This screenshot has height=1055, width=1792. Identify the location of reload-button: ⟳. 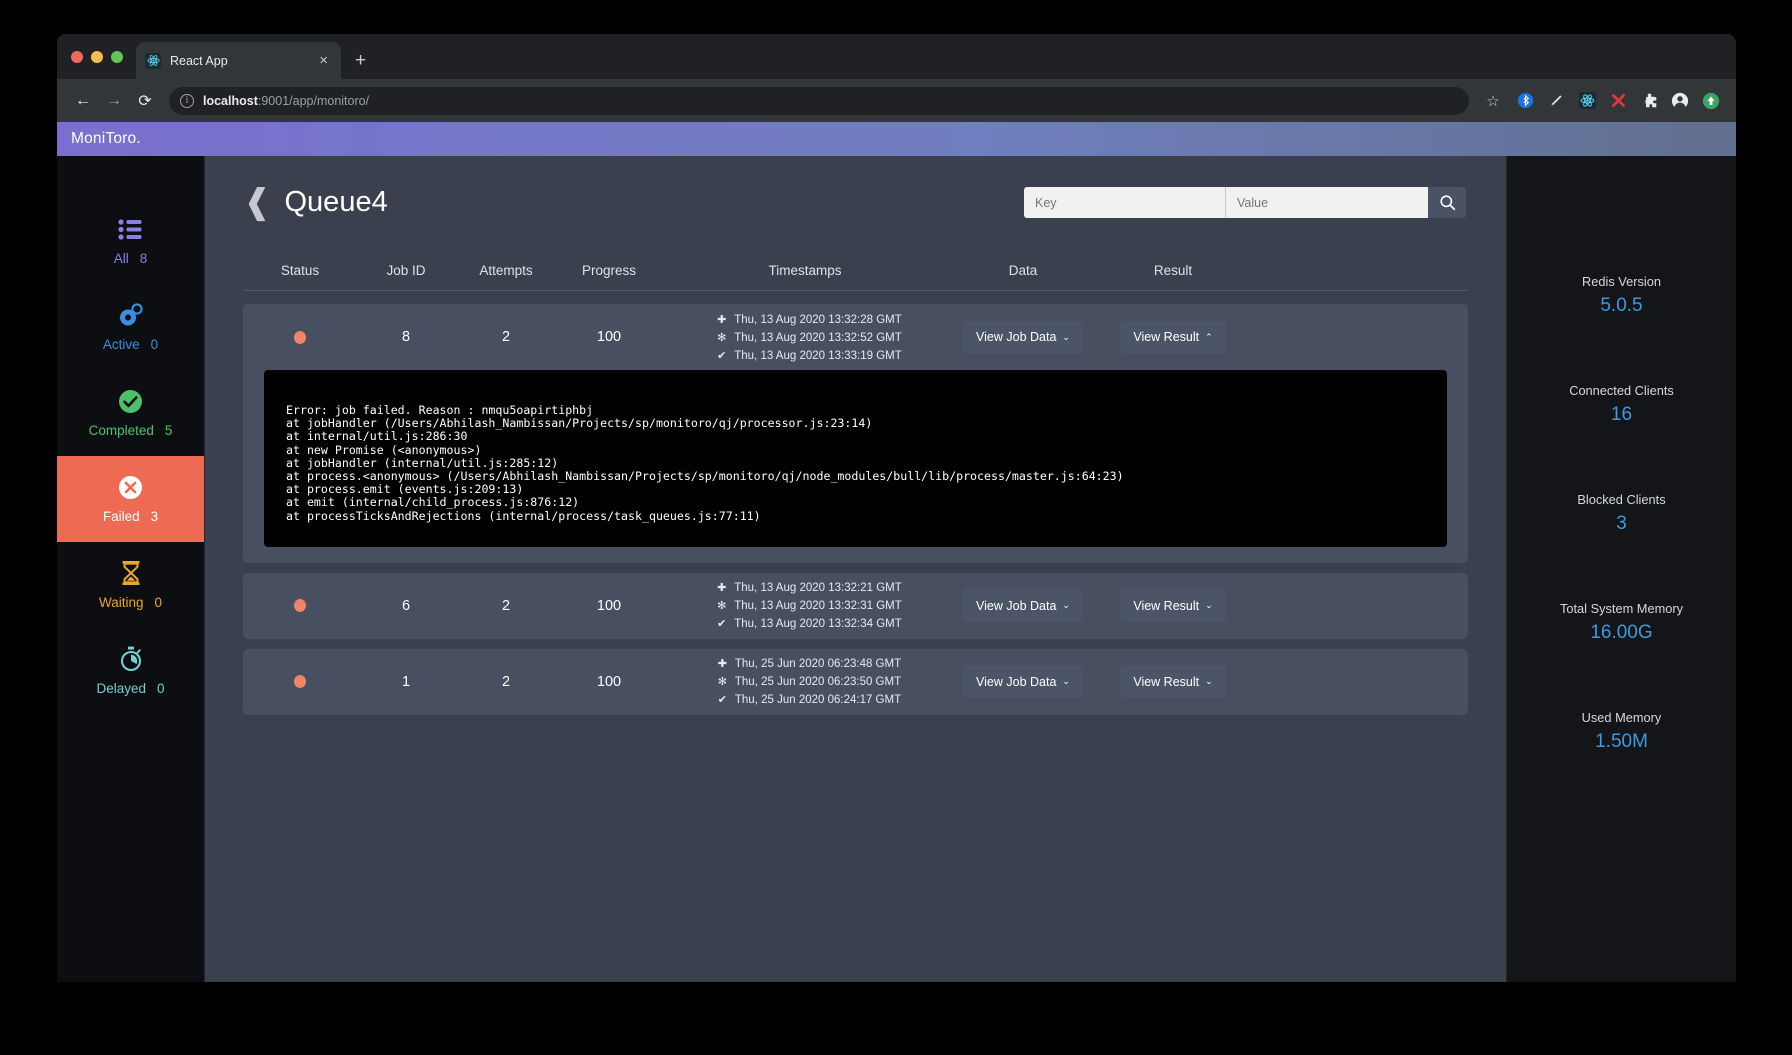
(145, 101).